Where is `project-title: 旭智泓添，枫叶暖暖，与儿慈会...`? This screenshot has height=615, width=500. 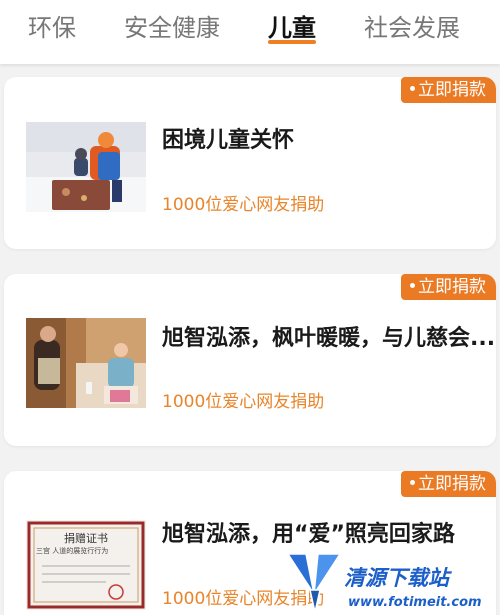 project-title: 旭智泓添，枫叶暖暖，与儿慈会... is located at coordinates (329, 338).